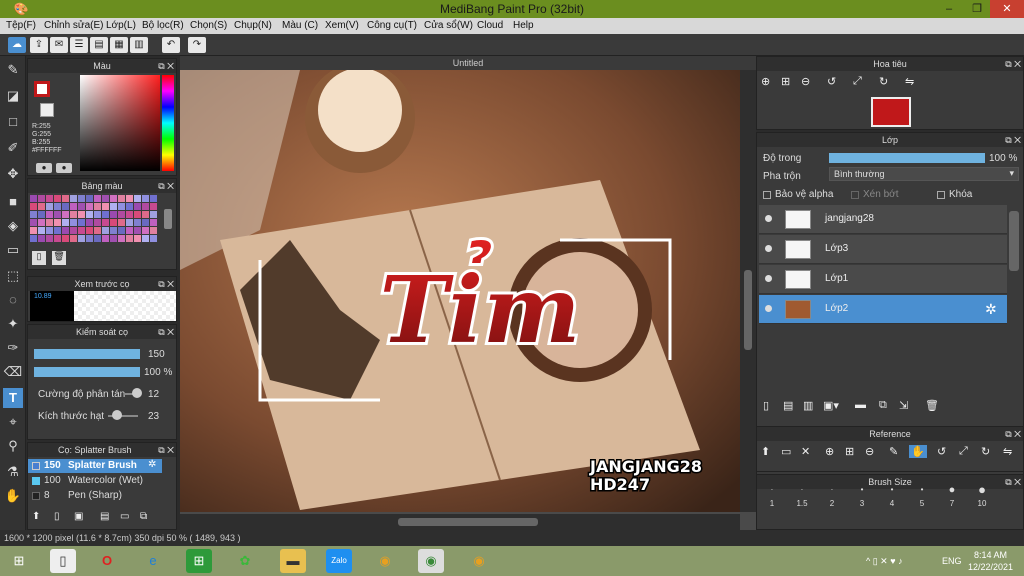 Image resolution: width=1024 pixels, height=576 pixels. I want to click on clock-date: 12/22/2021, so click(990, 567).